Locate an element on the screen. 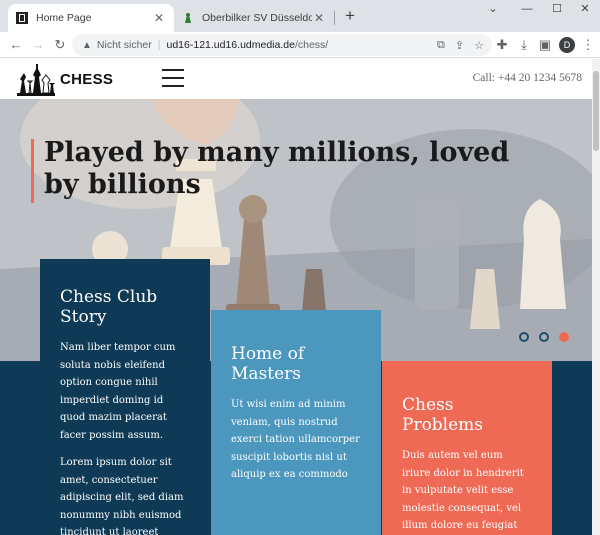 Image resolution: width=600 pixels, height=535 pixels. warning-icon: ▲ is located at coordinates (87, 45).